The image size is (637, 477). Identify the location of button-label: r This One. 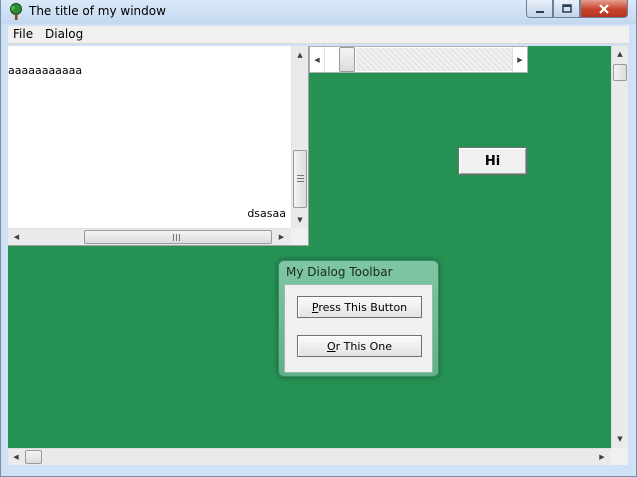
(364, 346).